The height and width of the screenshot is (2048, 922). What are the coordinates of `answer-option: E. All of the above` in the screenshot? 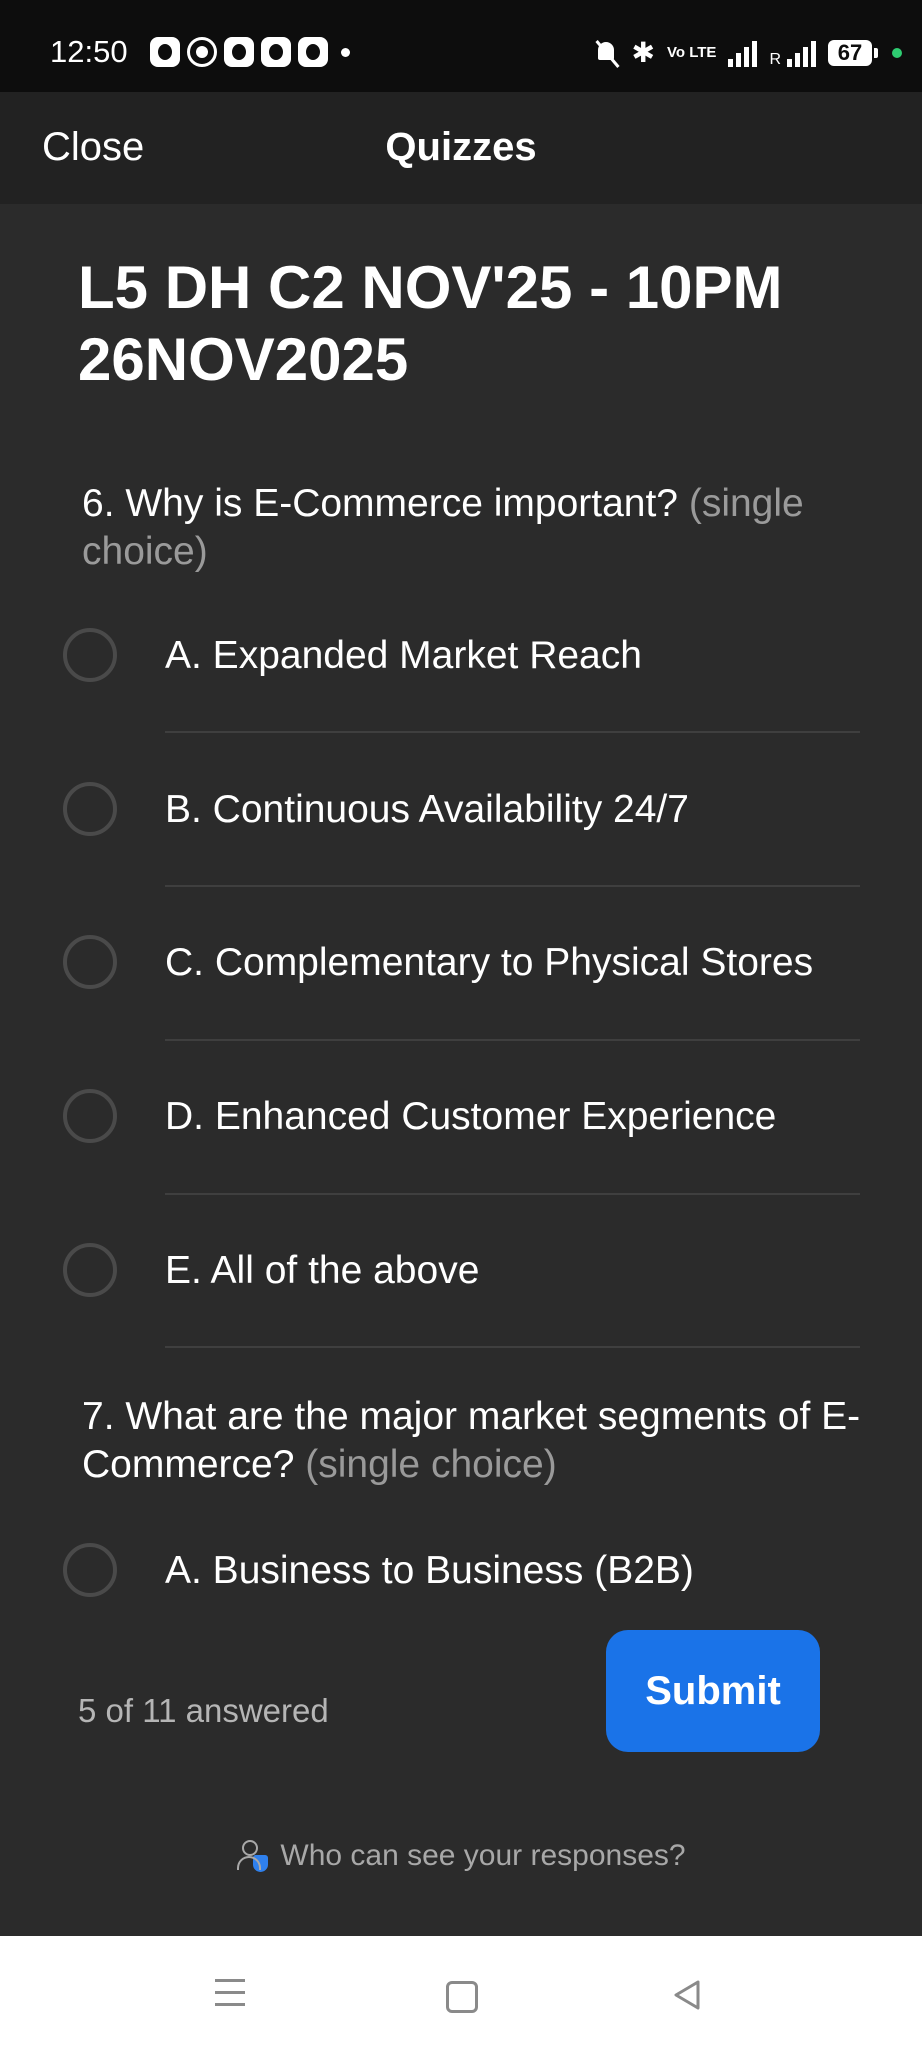 It's located at (460, 1312).